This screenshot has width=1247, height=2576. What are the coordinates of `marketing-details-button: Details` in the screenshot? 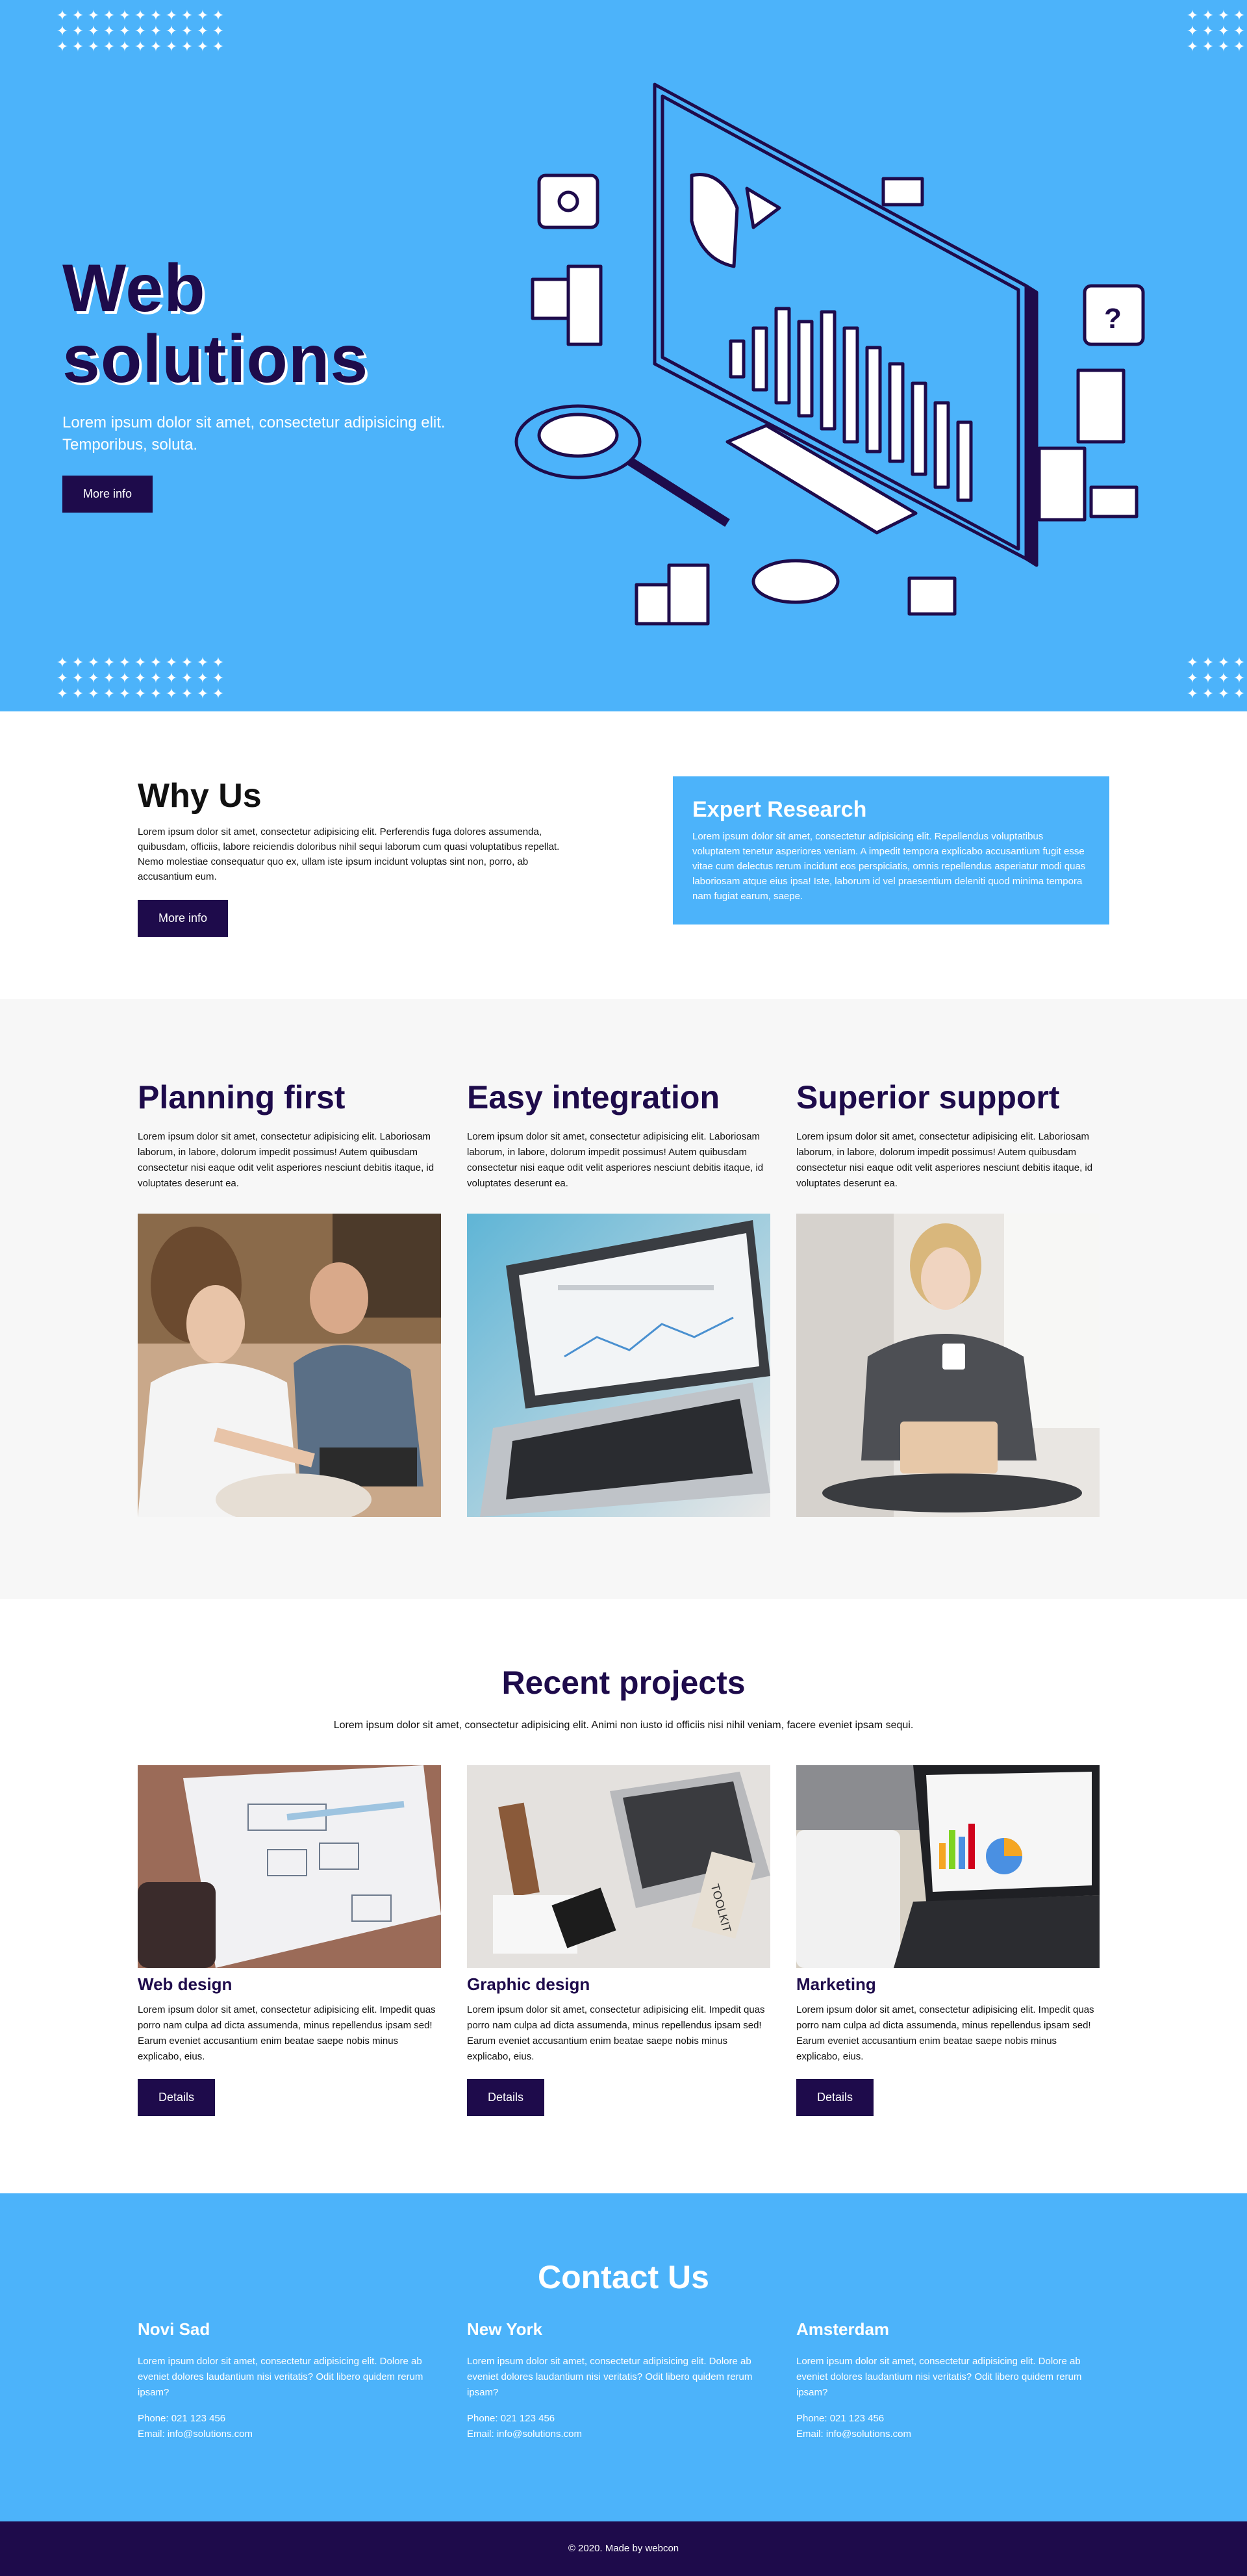 It's located at (835, 2097).